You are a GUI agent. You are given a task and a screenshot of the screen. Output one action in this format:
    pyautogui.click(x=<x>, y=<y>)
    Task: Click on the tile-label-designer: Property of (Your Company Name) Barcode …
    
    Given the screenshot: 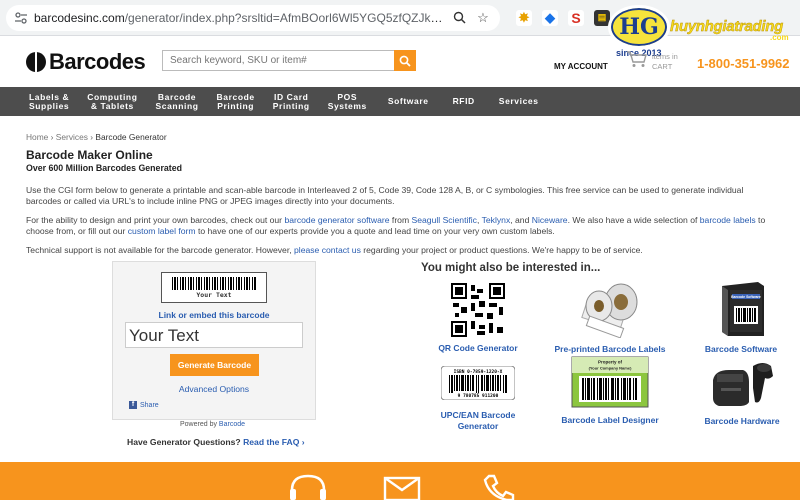 What is the action you would take?
    pyautogui.click(x=610, y=391)
    